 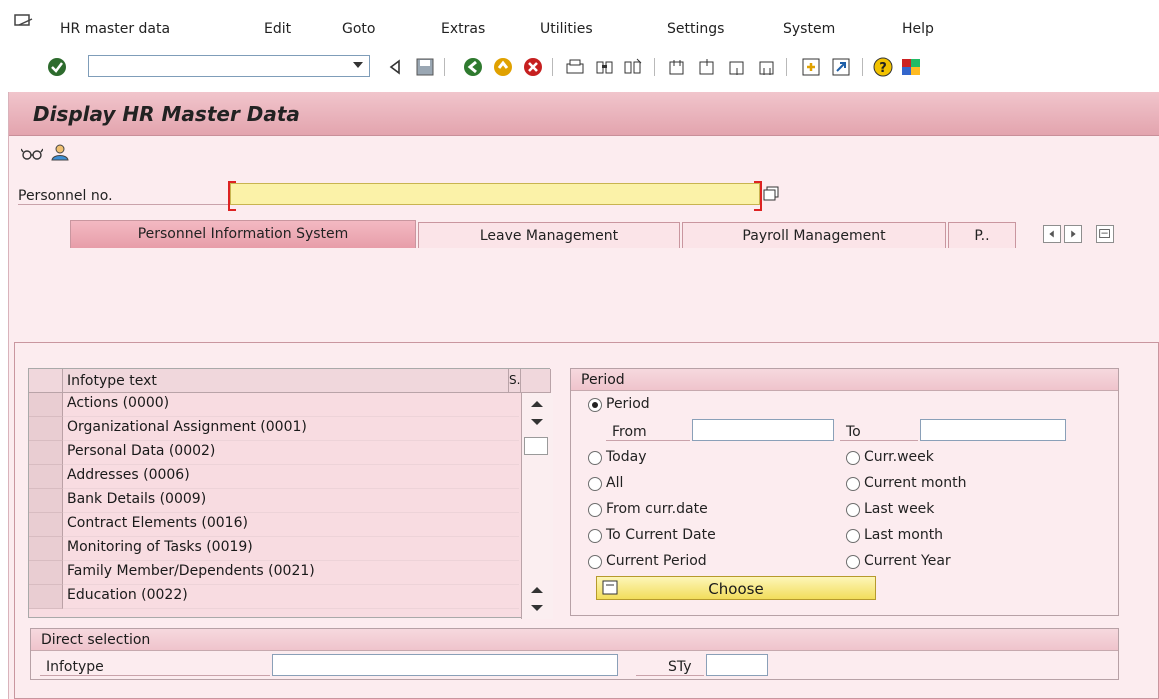 What do you see at coordinates (537, 608) in the screenshot?
I see `page-down-icon` at bounding box center [537, 608].